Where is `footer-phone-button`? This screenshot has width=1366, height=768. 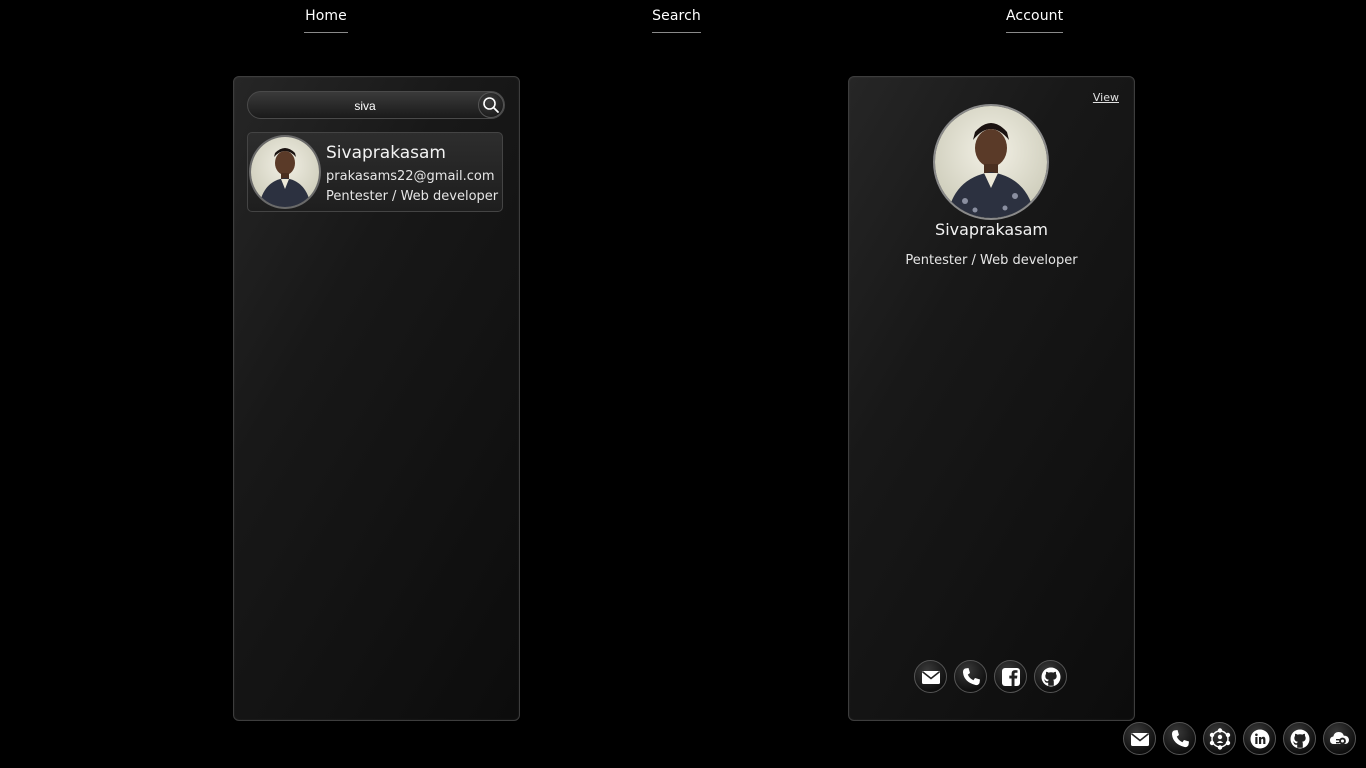
footer-phone-button is located at coordinates (1179, 738).